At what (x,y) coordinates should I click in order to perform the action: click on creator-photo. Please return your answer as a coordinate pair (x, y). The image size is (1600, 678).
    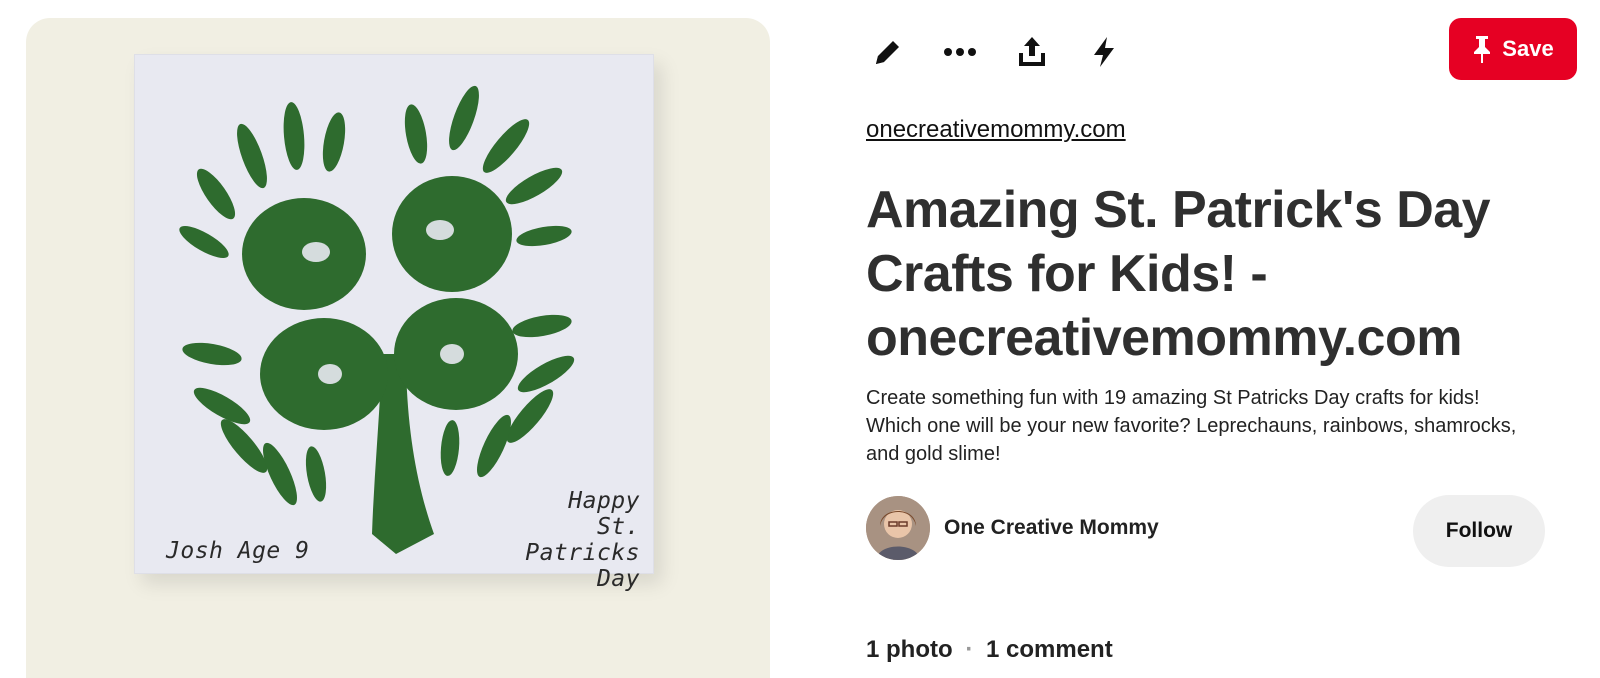
    Looking at the image, I should click on (898, 528).